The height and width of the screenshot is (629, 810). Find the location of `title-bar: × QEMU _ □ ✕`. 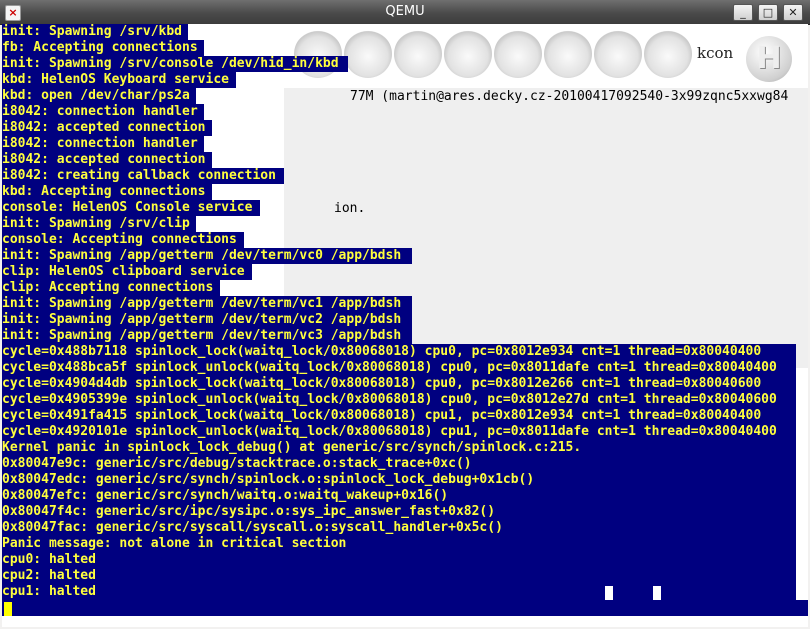

title-bar: × QEMU _ □ ✕ is located at coordinates (405, 12).